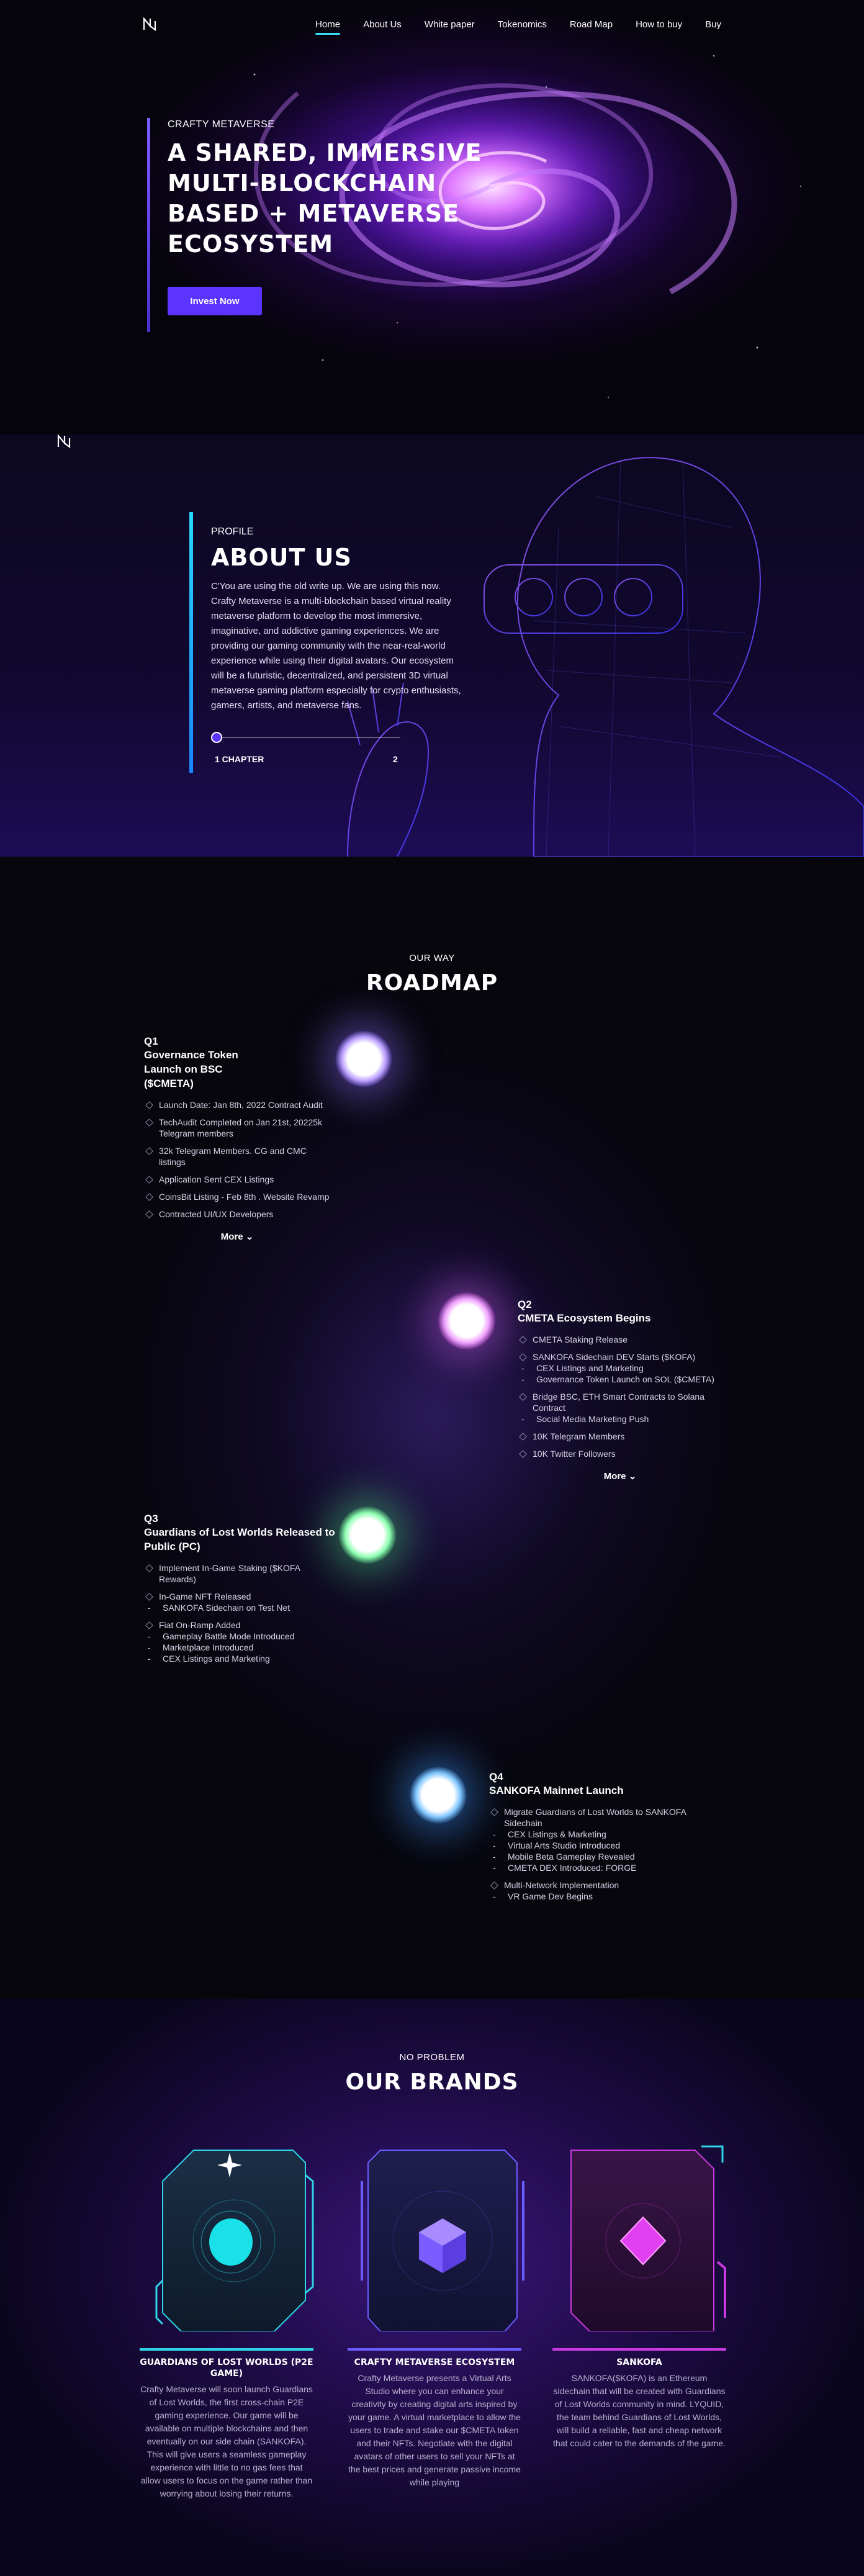 The image size is (864, 2576). Describe the element at coordinates (328, 27) in the screenshot. I see `nav-home: Home` at that location.